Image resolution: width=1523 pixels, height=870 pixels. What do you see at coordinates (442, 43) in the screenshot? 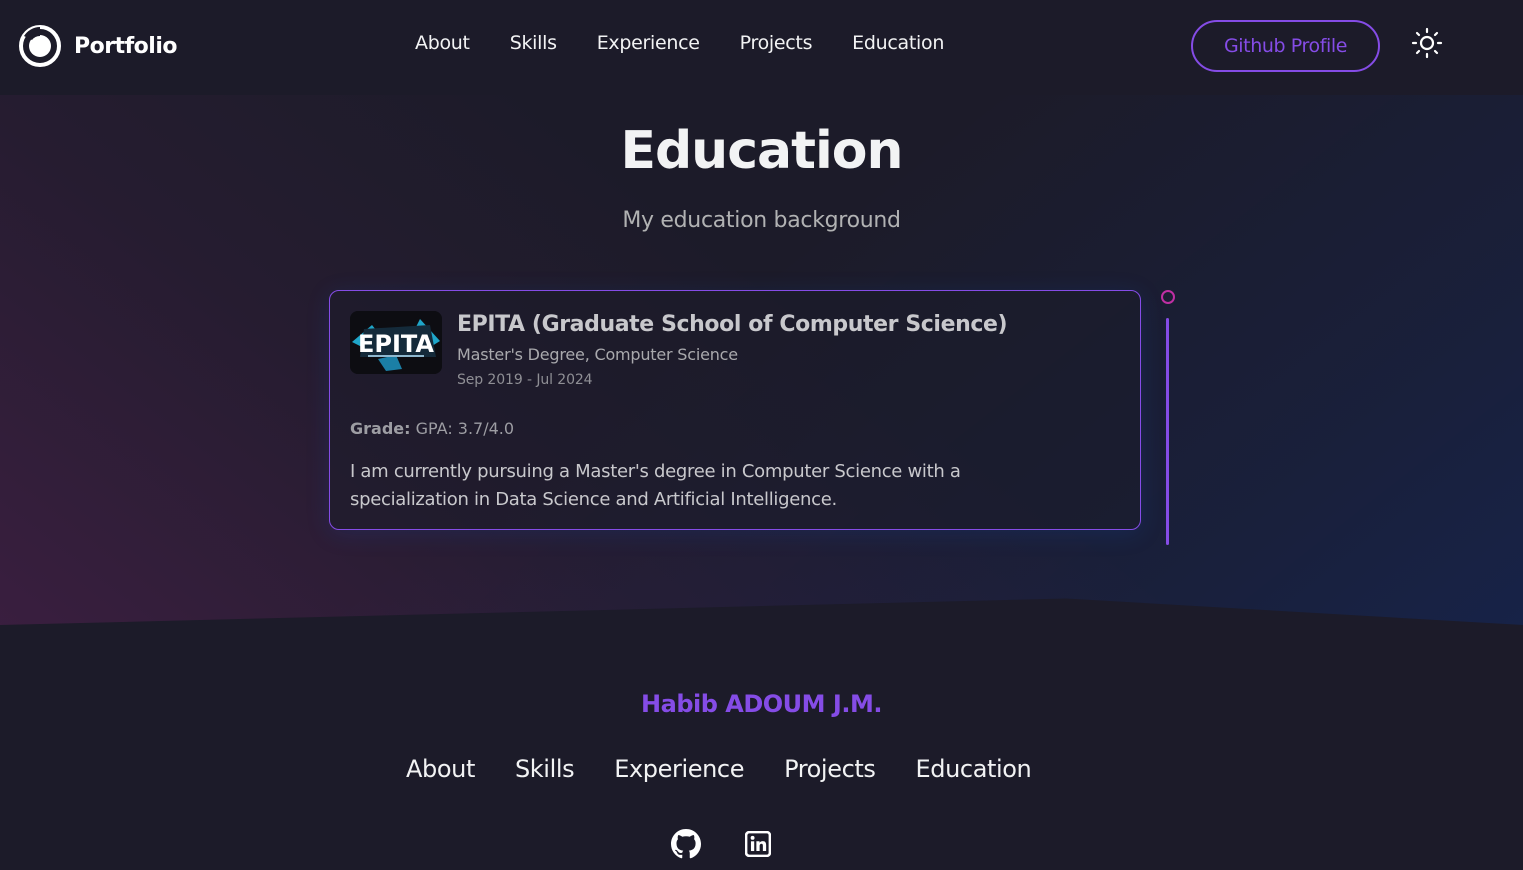
I see `nav-link-about: About` at bounding box center [442, 43].